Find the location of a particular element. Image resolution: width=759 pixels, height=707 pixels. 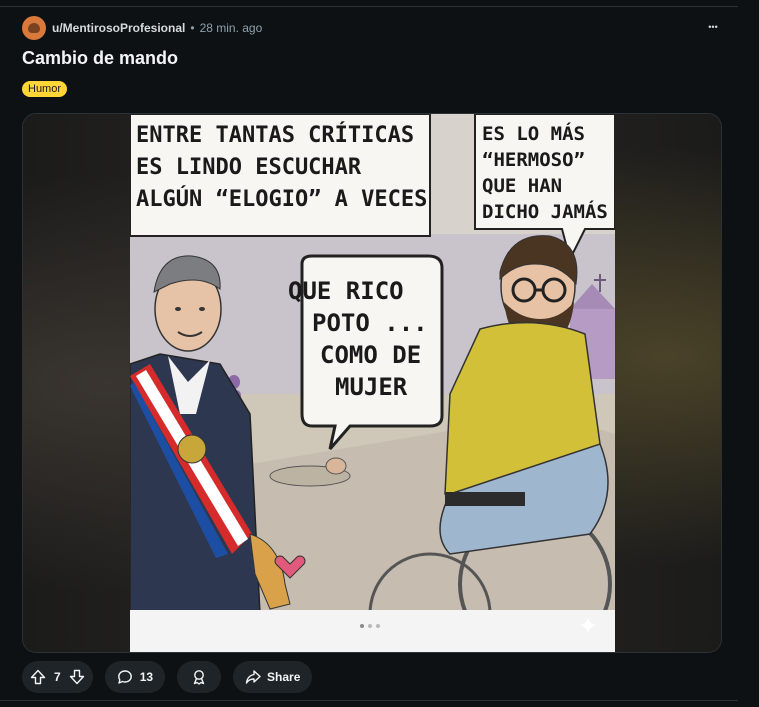

caption-right-line-4: DICHO JAMÁS is located at coordinates (545, 211).